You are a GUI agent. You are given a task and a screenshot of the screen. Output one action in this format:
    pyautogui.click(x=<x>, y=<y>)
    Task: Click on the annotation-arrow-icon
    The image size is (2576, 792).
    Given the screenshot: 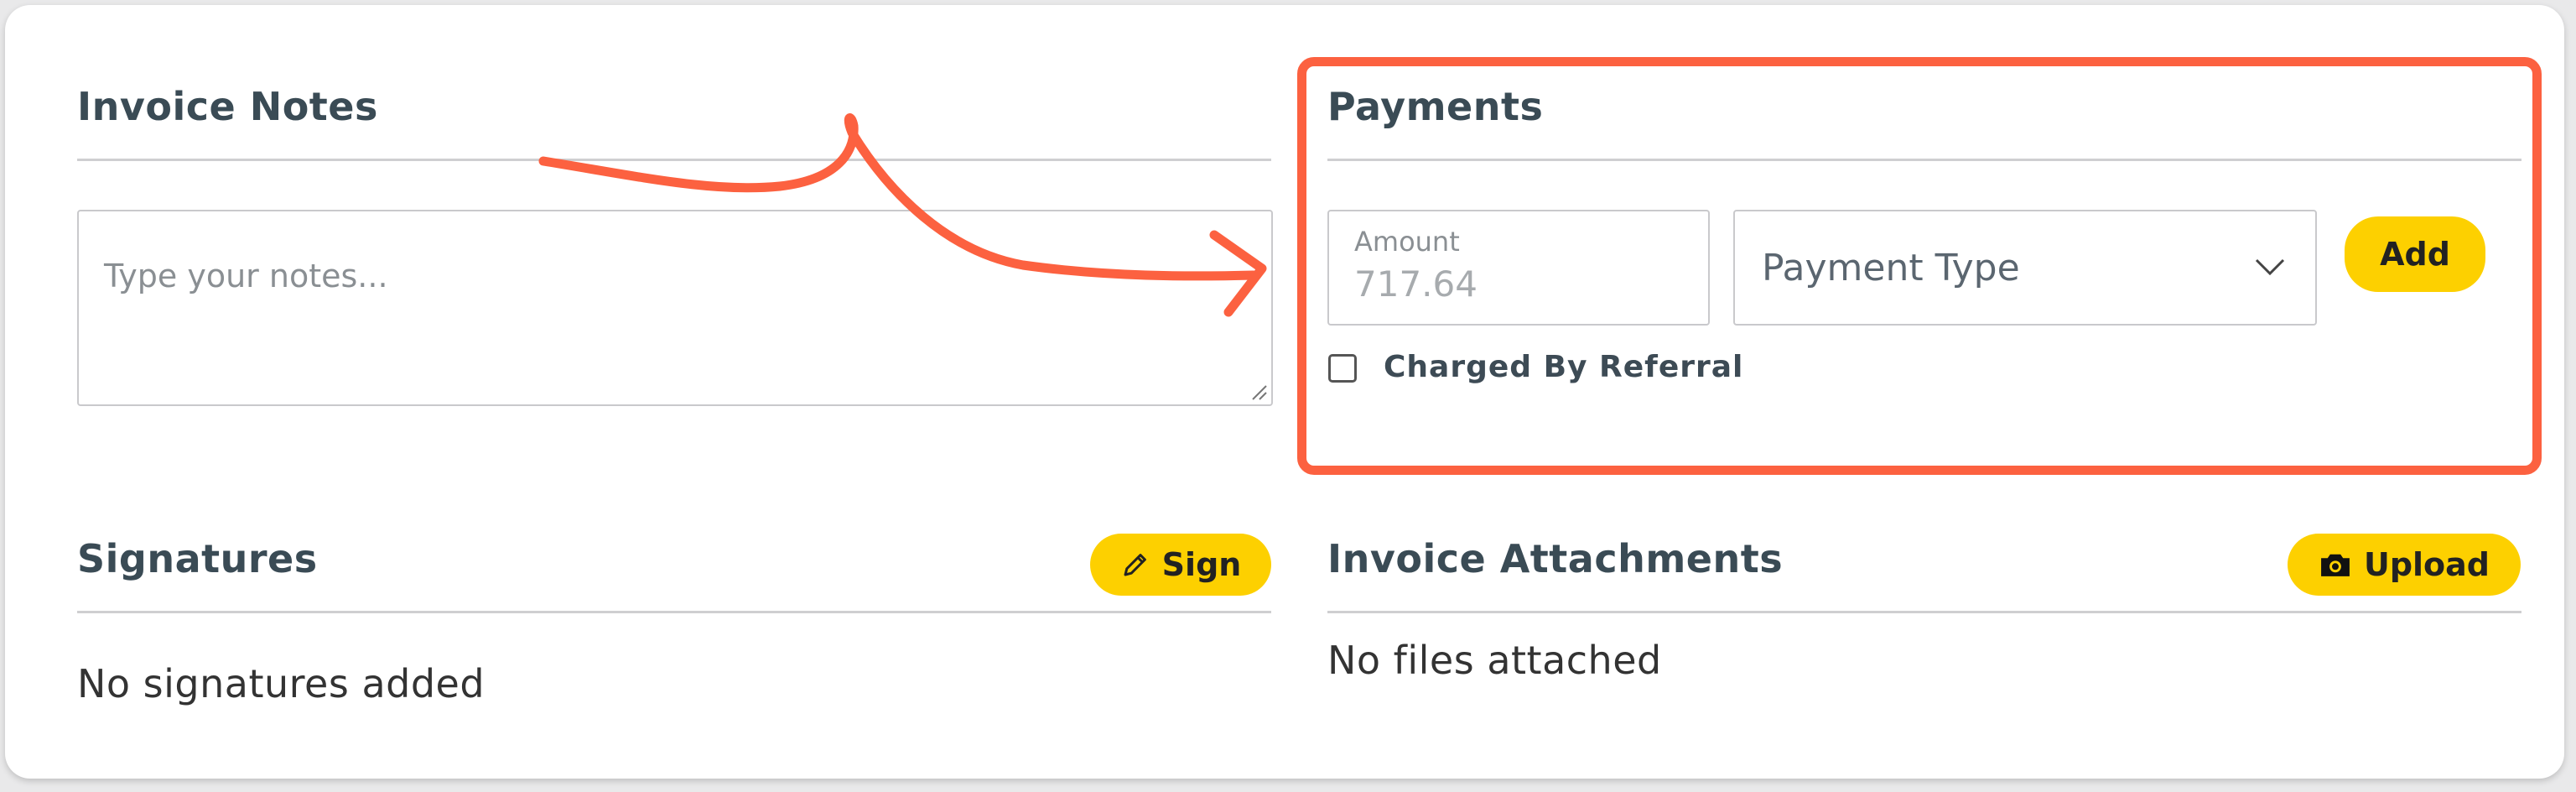 What is the action you would take?
    pyautogui.click(x=902, y=215)
    